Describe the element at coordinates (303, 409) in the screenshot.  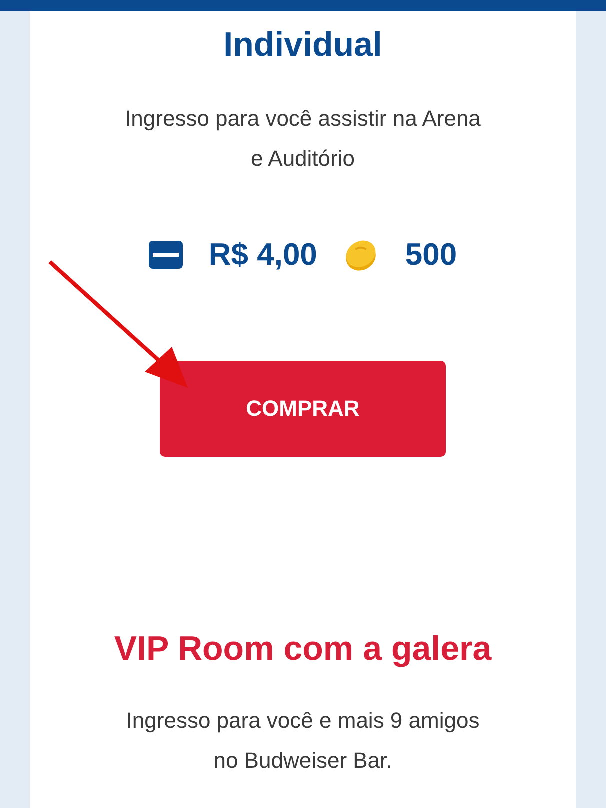
I see `buy-button: COMPRAR` at that location.